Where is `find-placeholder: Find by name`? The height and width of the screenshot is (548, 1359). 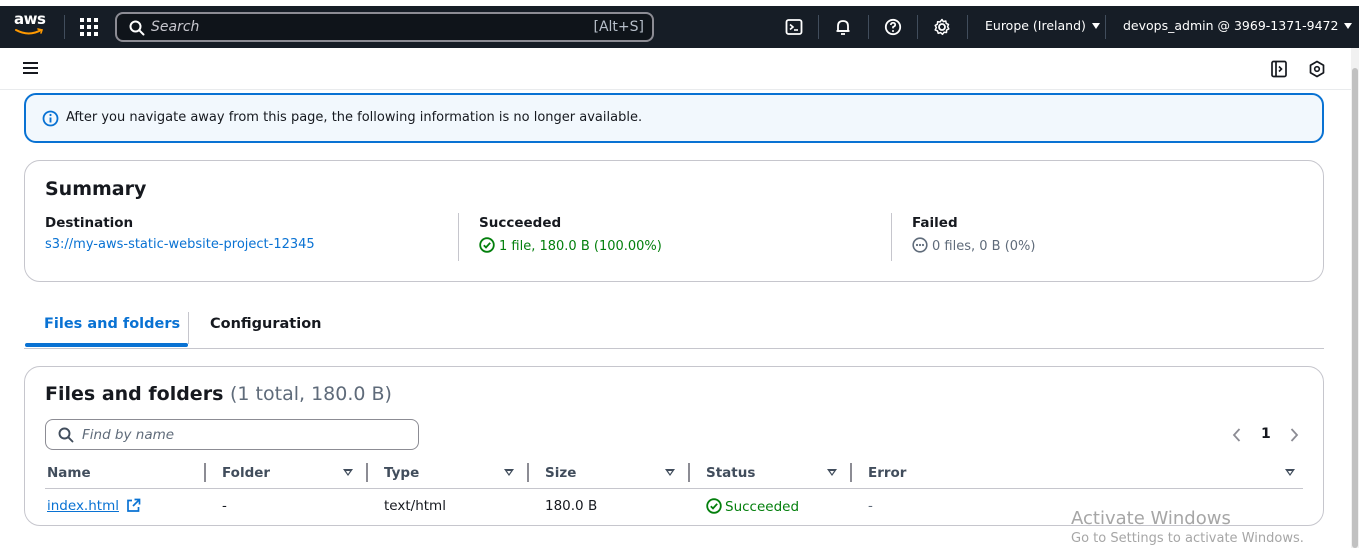
find-placeholder: Find by name is located at coordinates (128, 435).